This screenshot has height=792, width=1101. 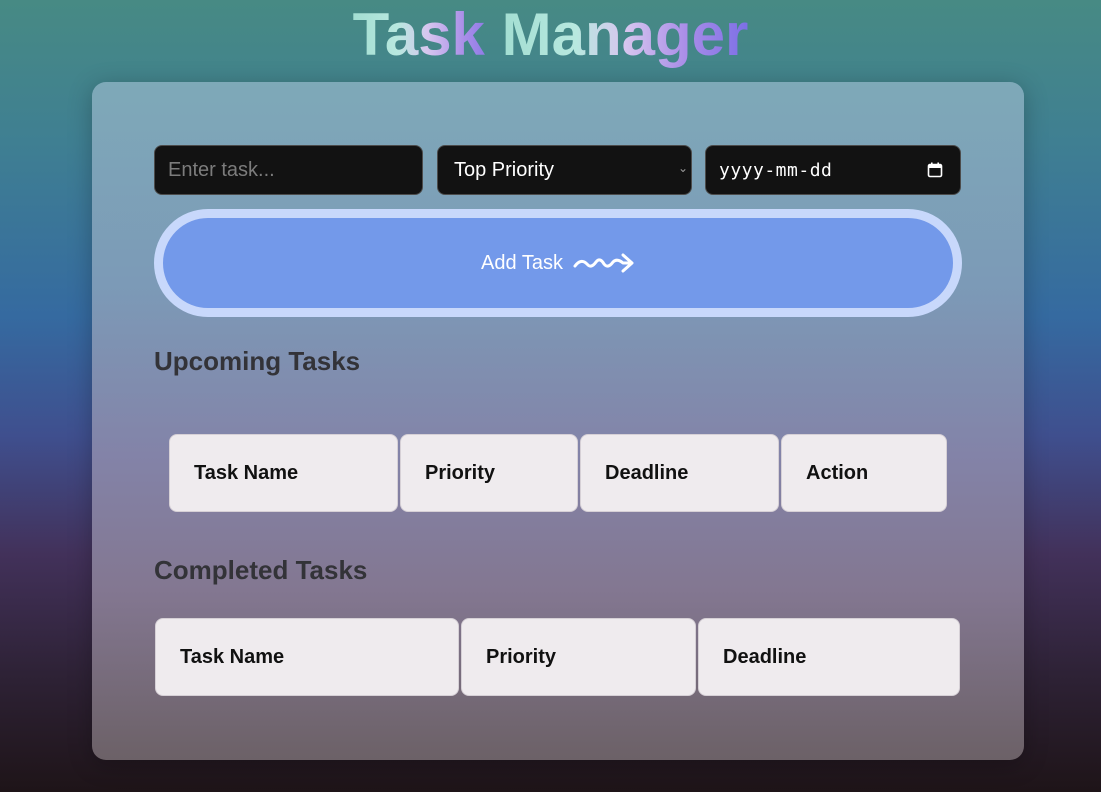 What do you see at coordinates (427, 34) in the screenshot?
I see `title-part-task: Task` at bounding box center [427, 34].